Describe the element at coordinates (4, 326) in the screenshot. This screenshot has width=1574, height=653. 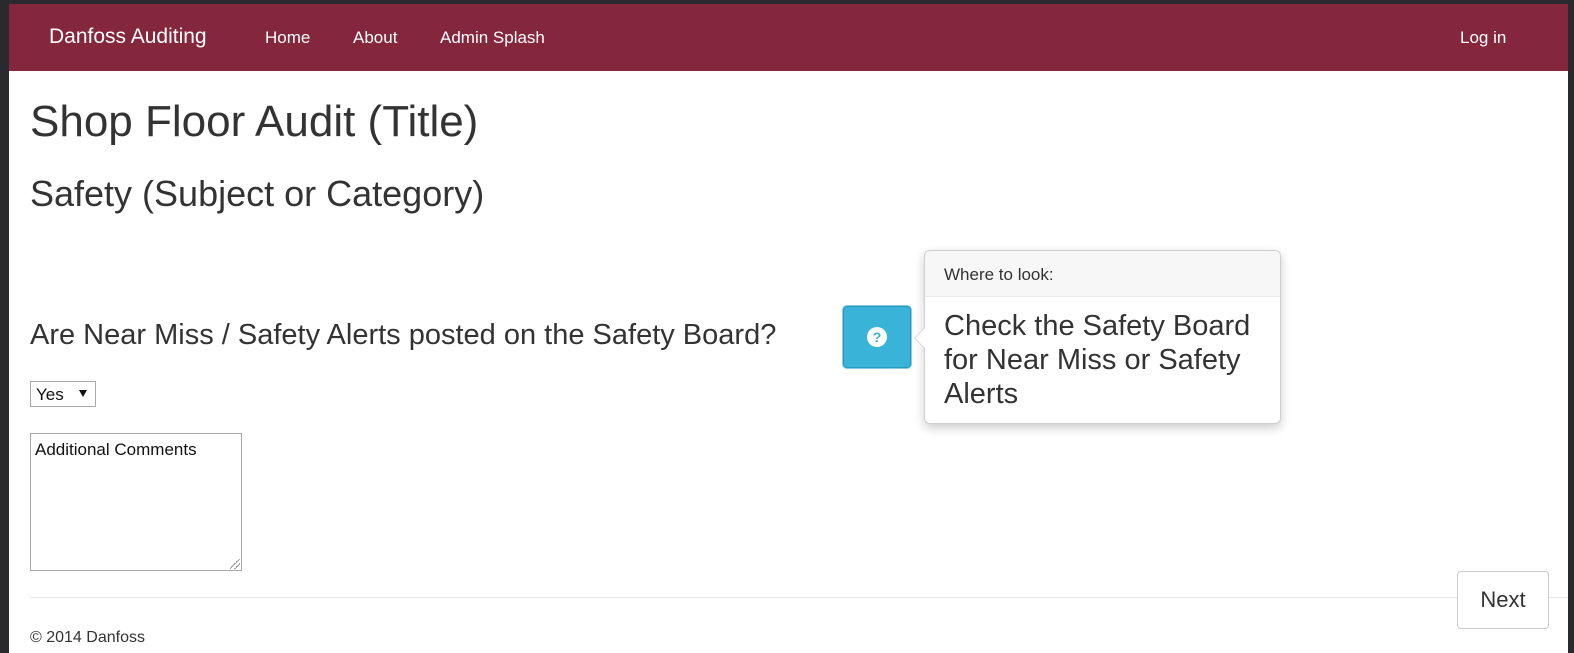
I see `window-frame-left` at that location.